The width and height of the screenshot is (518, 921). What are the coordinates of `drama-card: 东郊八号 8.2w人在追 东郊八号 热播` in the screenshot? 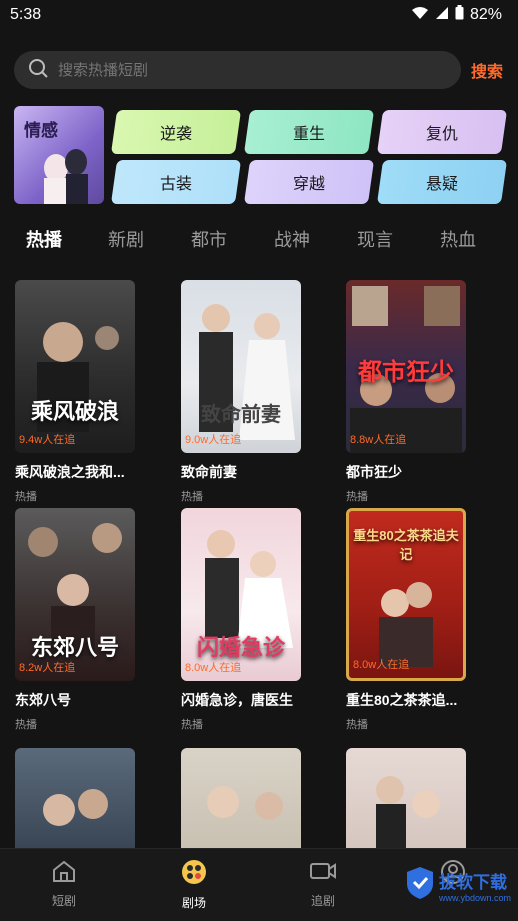 It's located at (75, 620).